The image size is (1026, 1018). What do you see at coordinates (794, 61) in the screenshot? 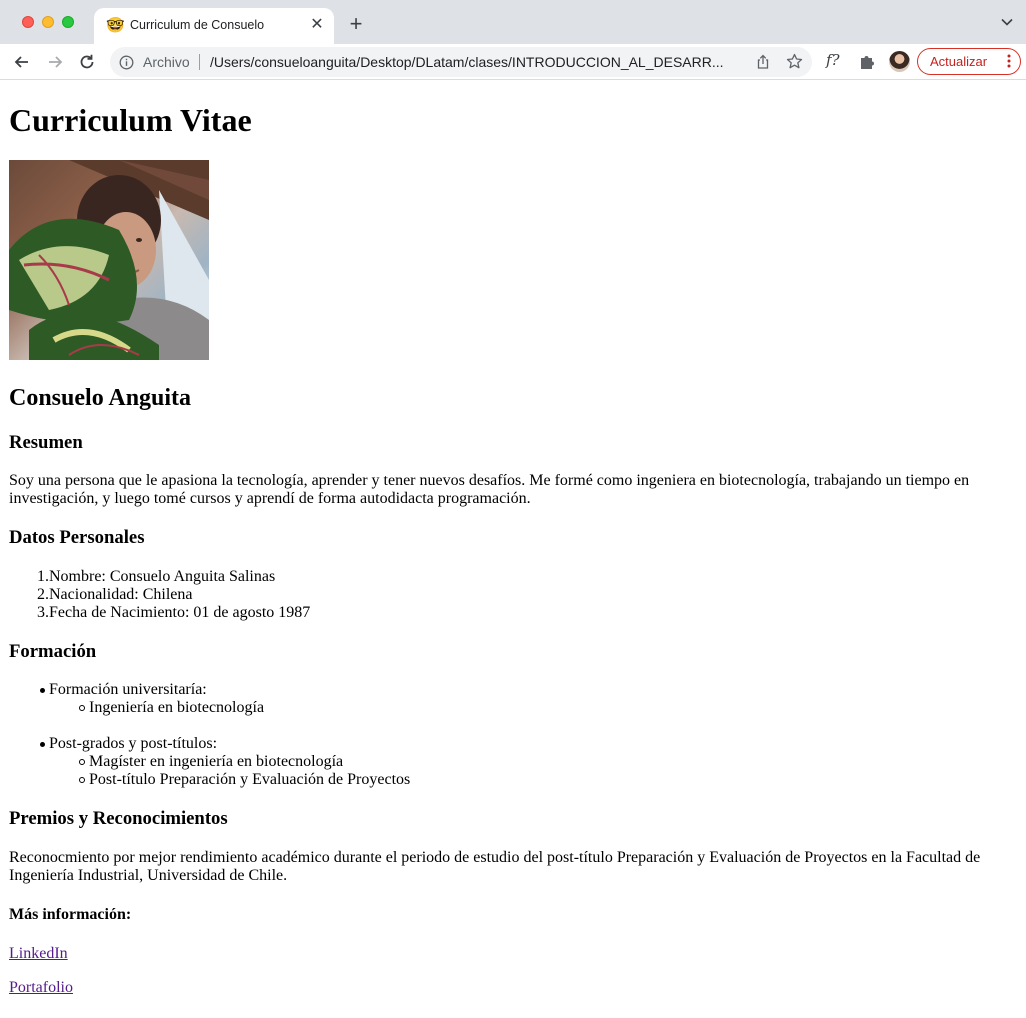
I see `bookmark-star-icon` at bounding box center [794, 61].